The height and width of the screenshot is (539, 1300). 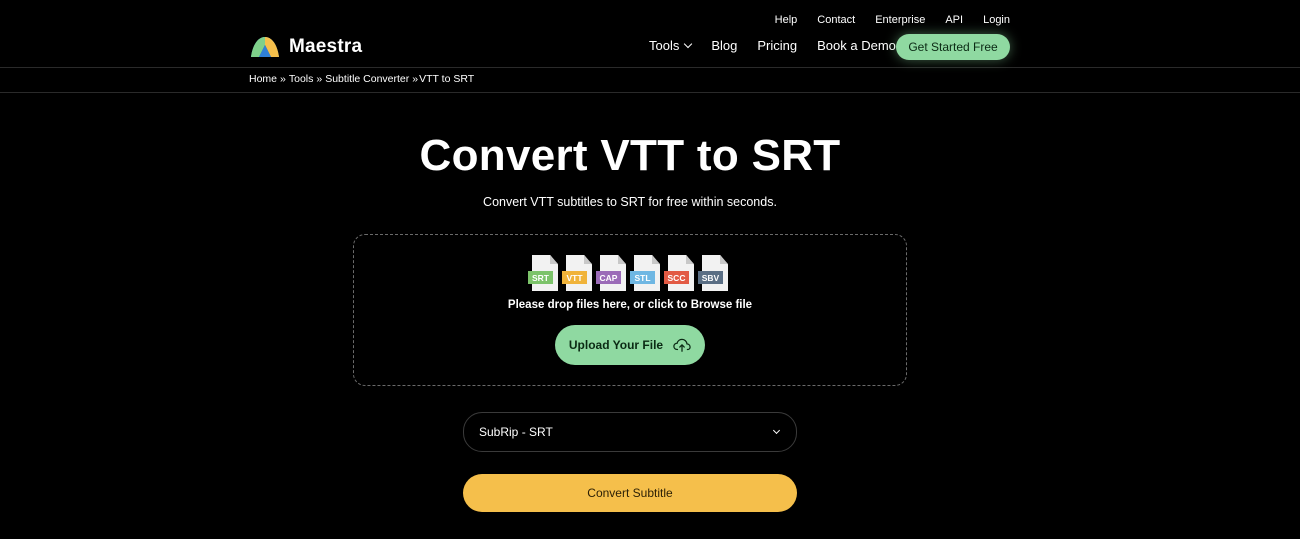 I want to click on file-icon-label: VTT, so click(x=574, y=277).